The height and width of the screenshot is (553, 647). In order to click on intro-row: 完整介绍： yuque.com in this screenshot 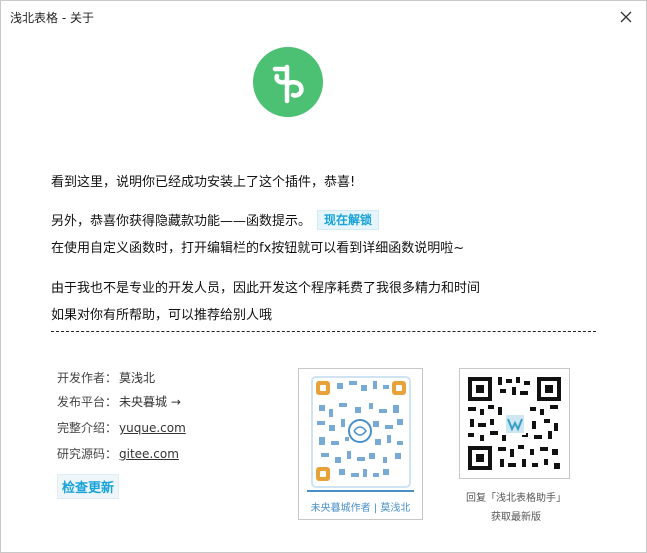, I will do `click(121, 427)`.